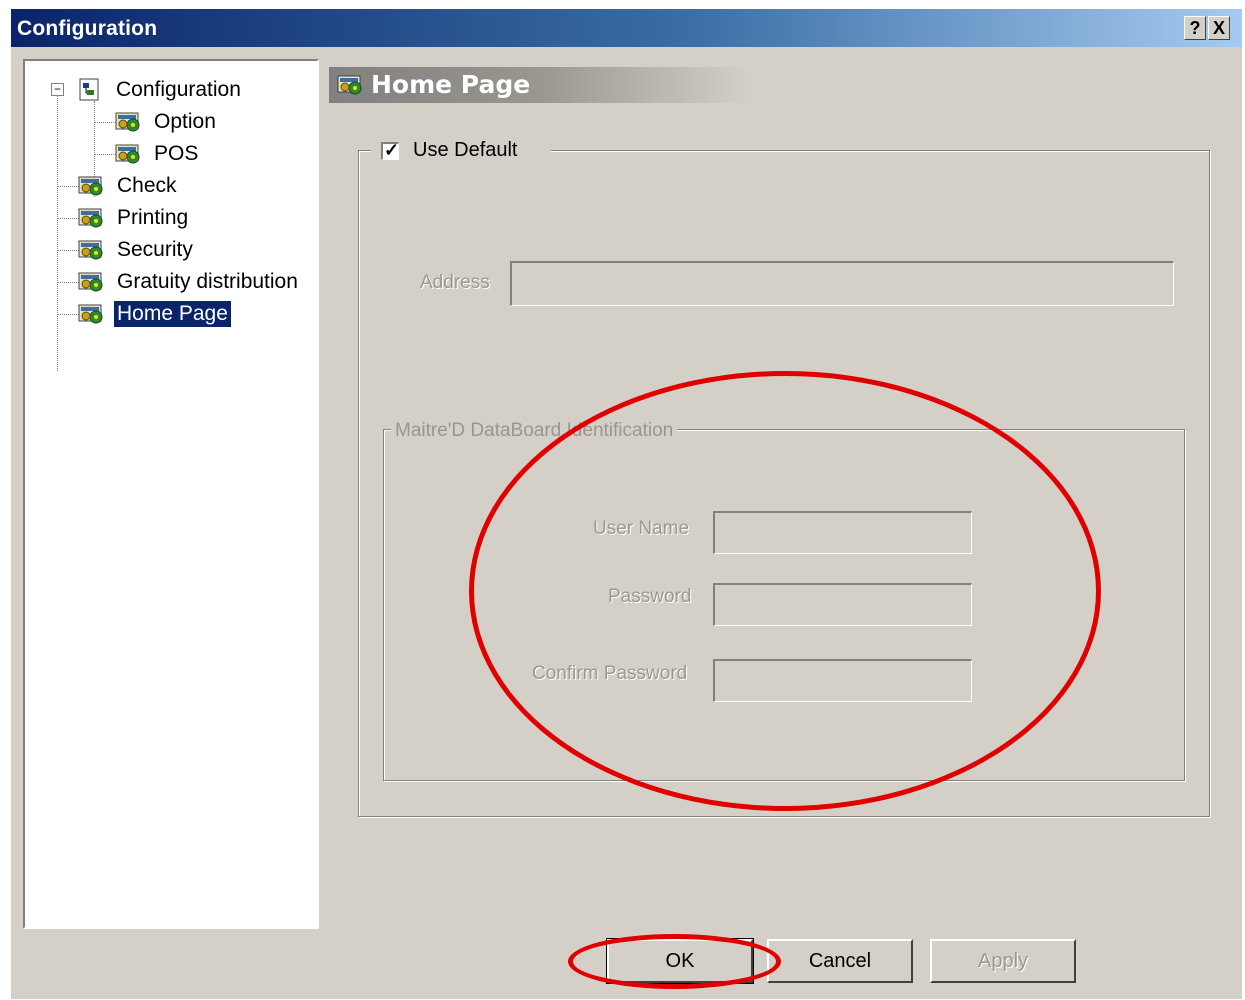 The height and width of the screenshot is (1000, 1245). Describe the element at coordinates (1195, 28) in the screenshot. I see `help-button: ?` at that location.